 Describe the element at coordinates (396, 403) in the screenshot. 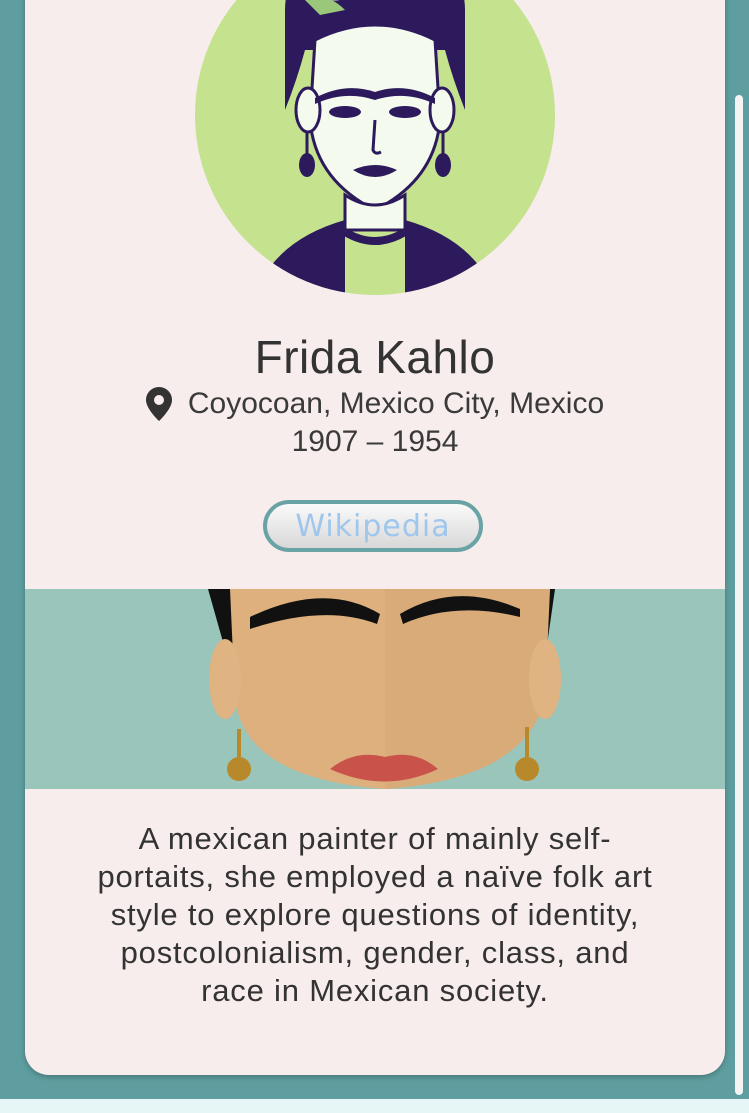

I see `location-text: Coyocoan, Mexico City, Mexico` at that location.